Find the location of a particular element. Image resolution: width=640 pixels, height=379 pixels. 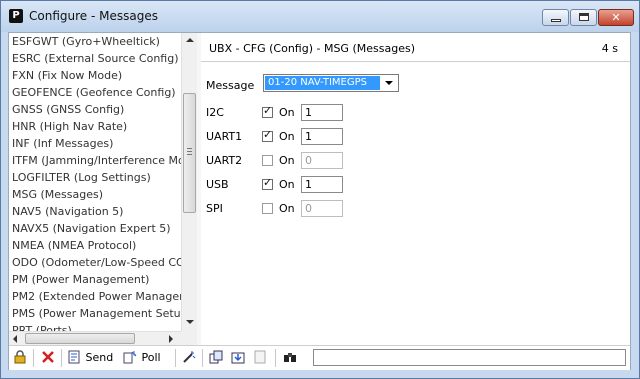

download-icon is located at coordinates (238, 358).